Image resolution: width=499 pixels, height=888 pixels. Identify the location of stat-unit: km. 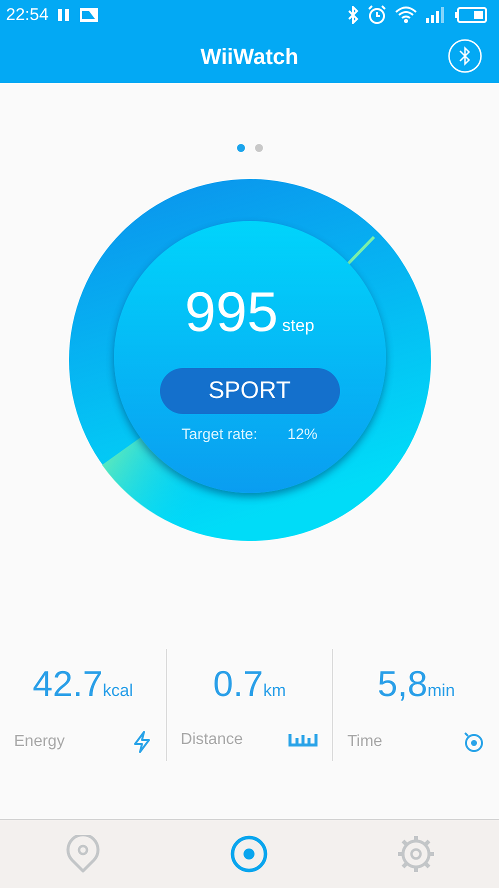
(274, 691).